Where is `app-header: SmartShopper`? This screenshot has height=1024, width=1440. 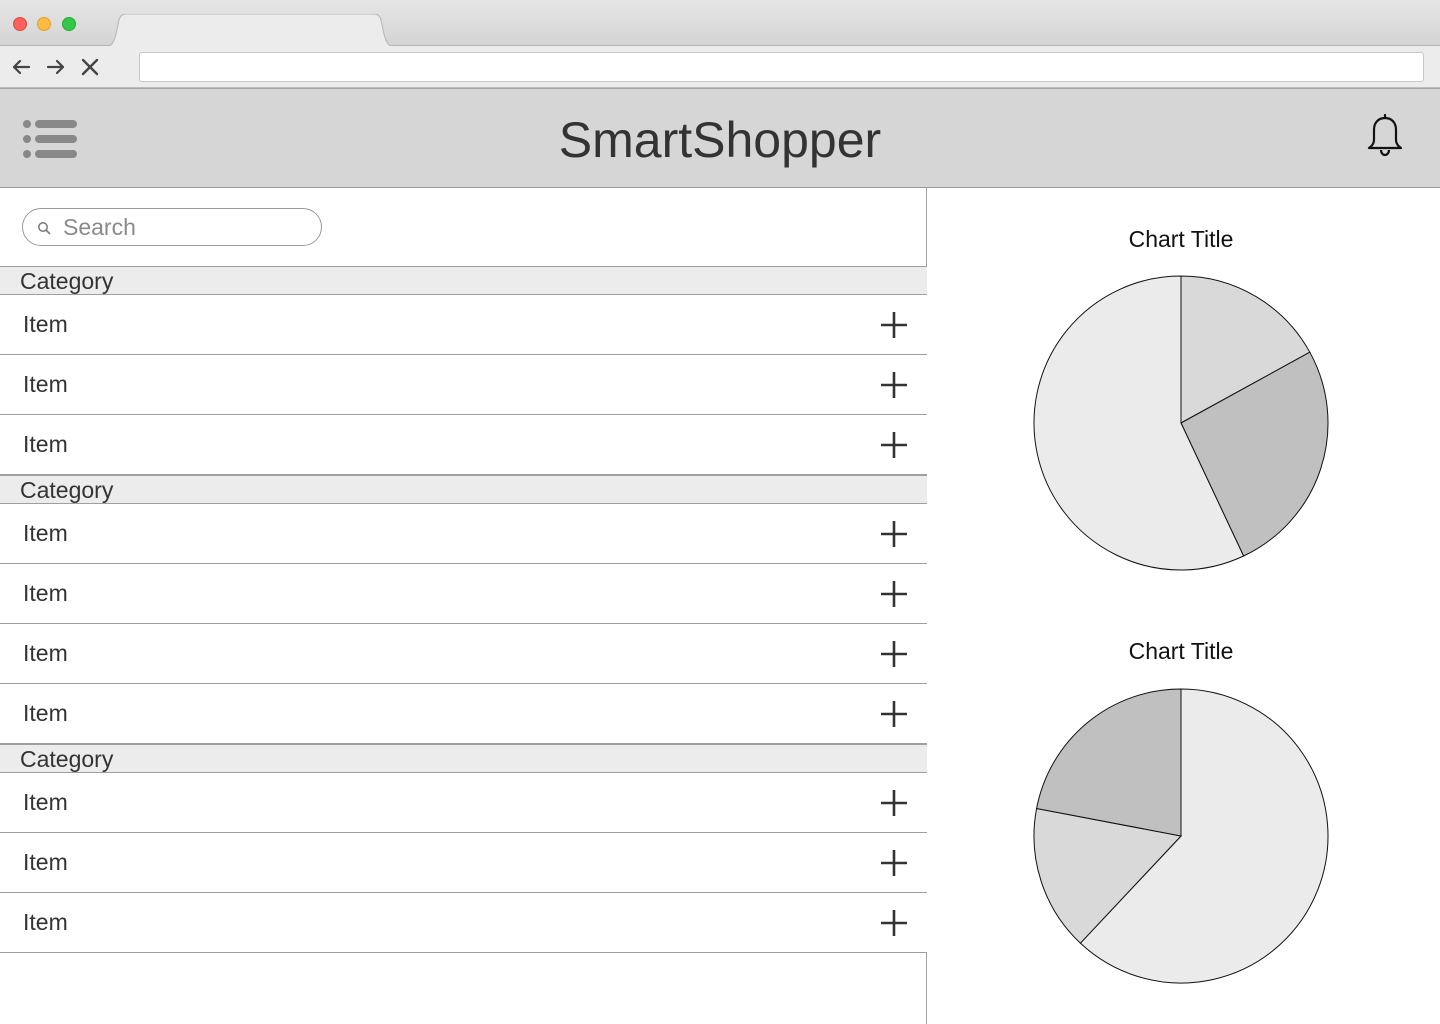
app-header: SmartShopper is located at coordinates (720, 138).